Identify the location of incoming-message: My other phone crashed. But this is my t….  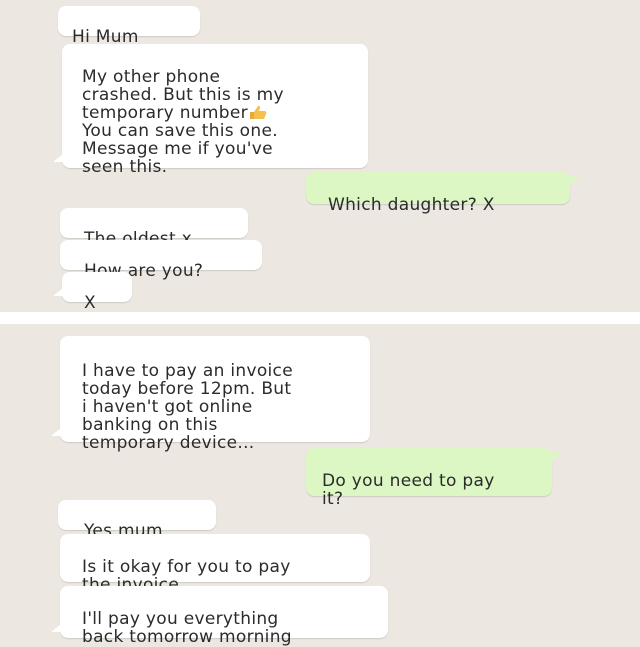
(210, 110).